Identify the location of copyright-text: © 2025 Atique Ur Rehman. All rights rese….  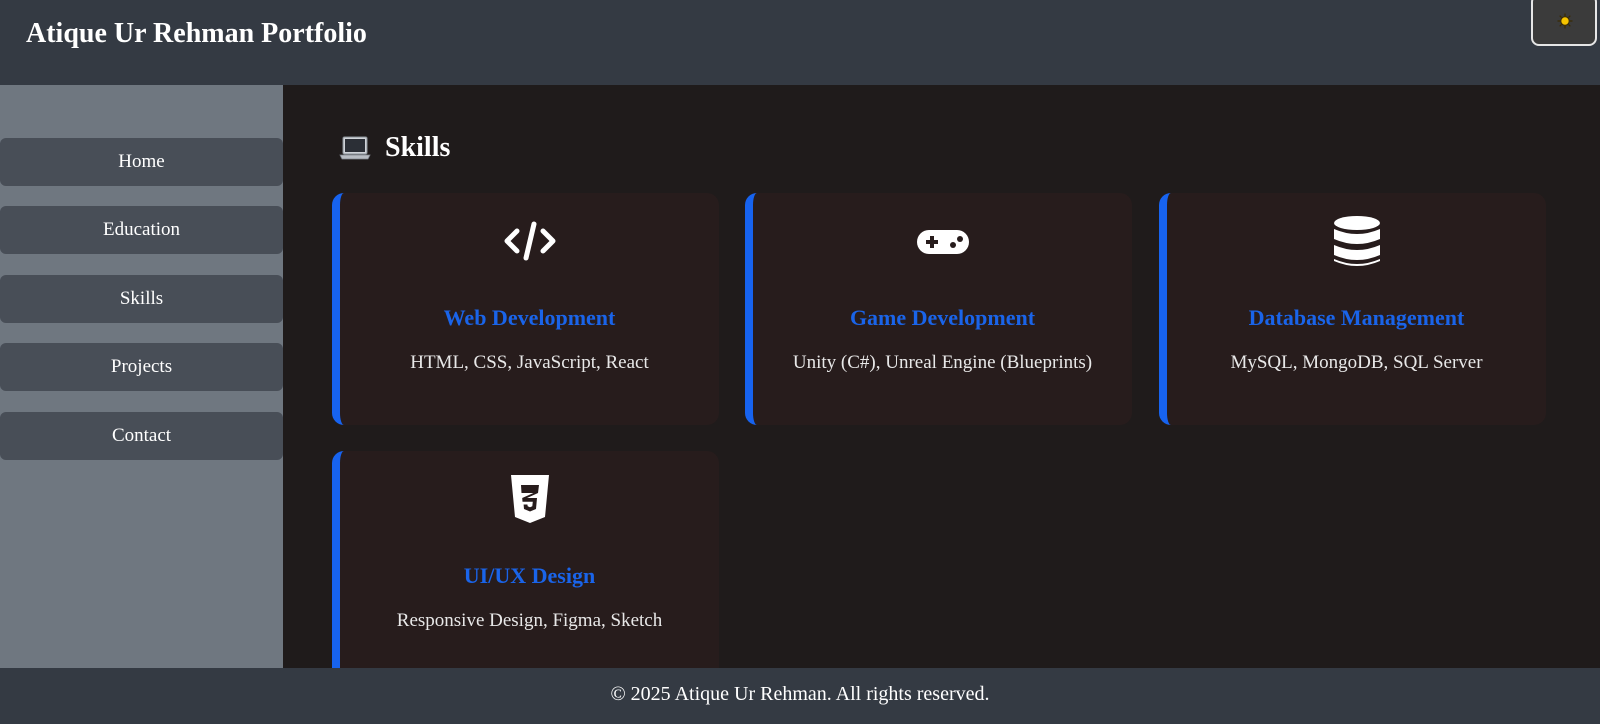
(800, 694).